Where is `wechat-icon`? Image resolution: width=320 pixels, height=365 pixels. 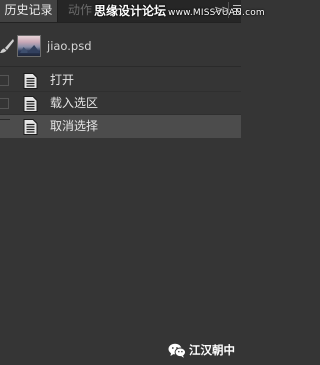 wechat-icon is located at coordinates (177, 350).